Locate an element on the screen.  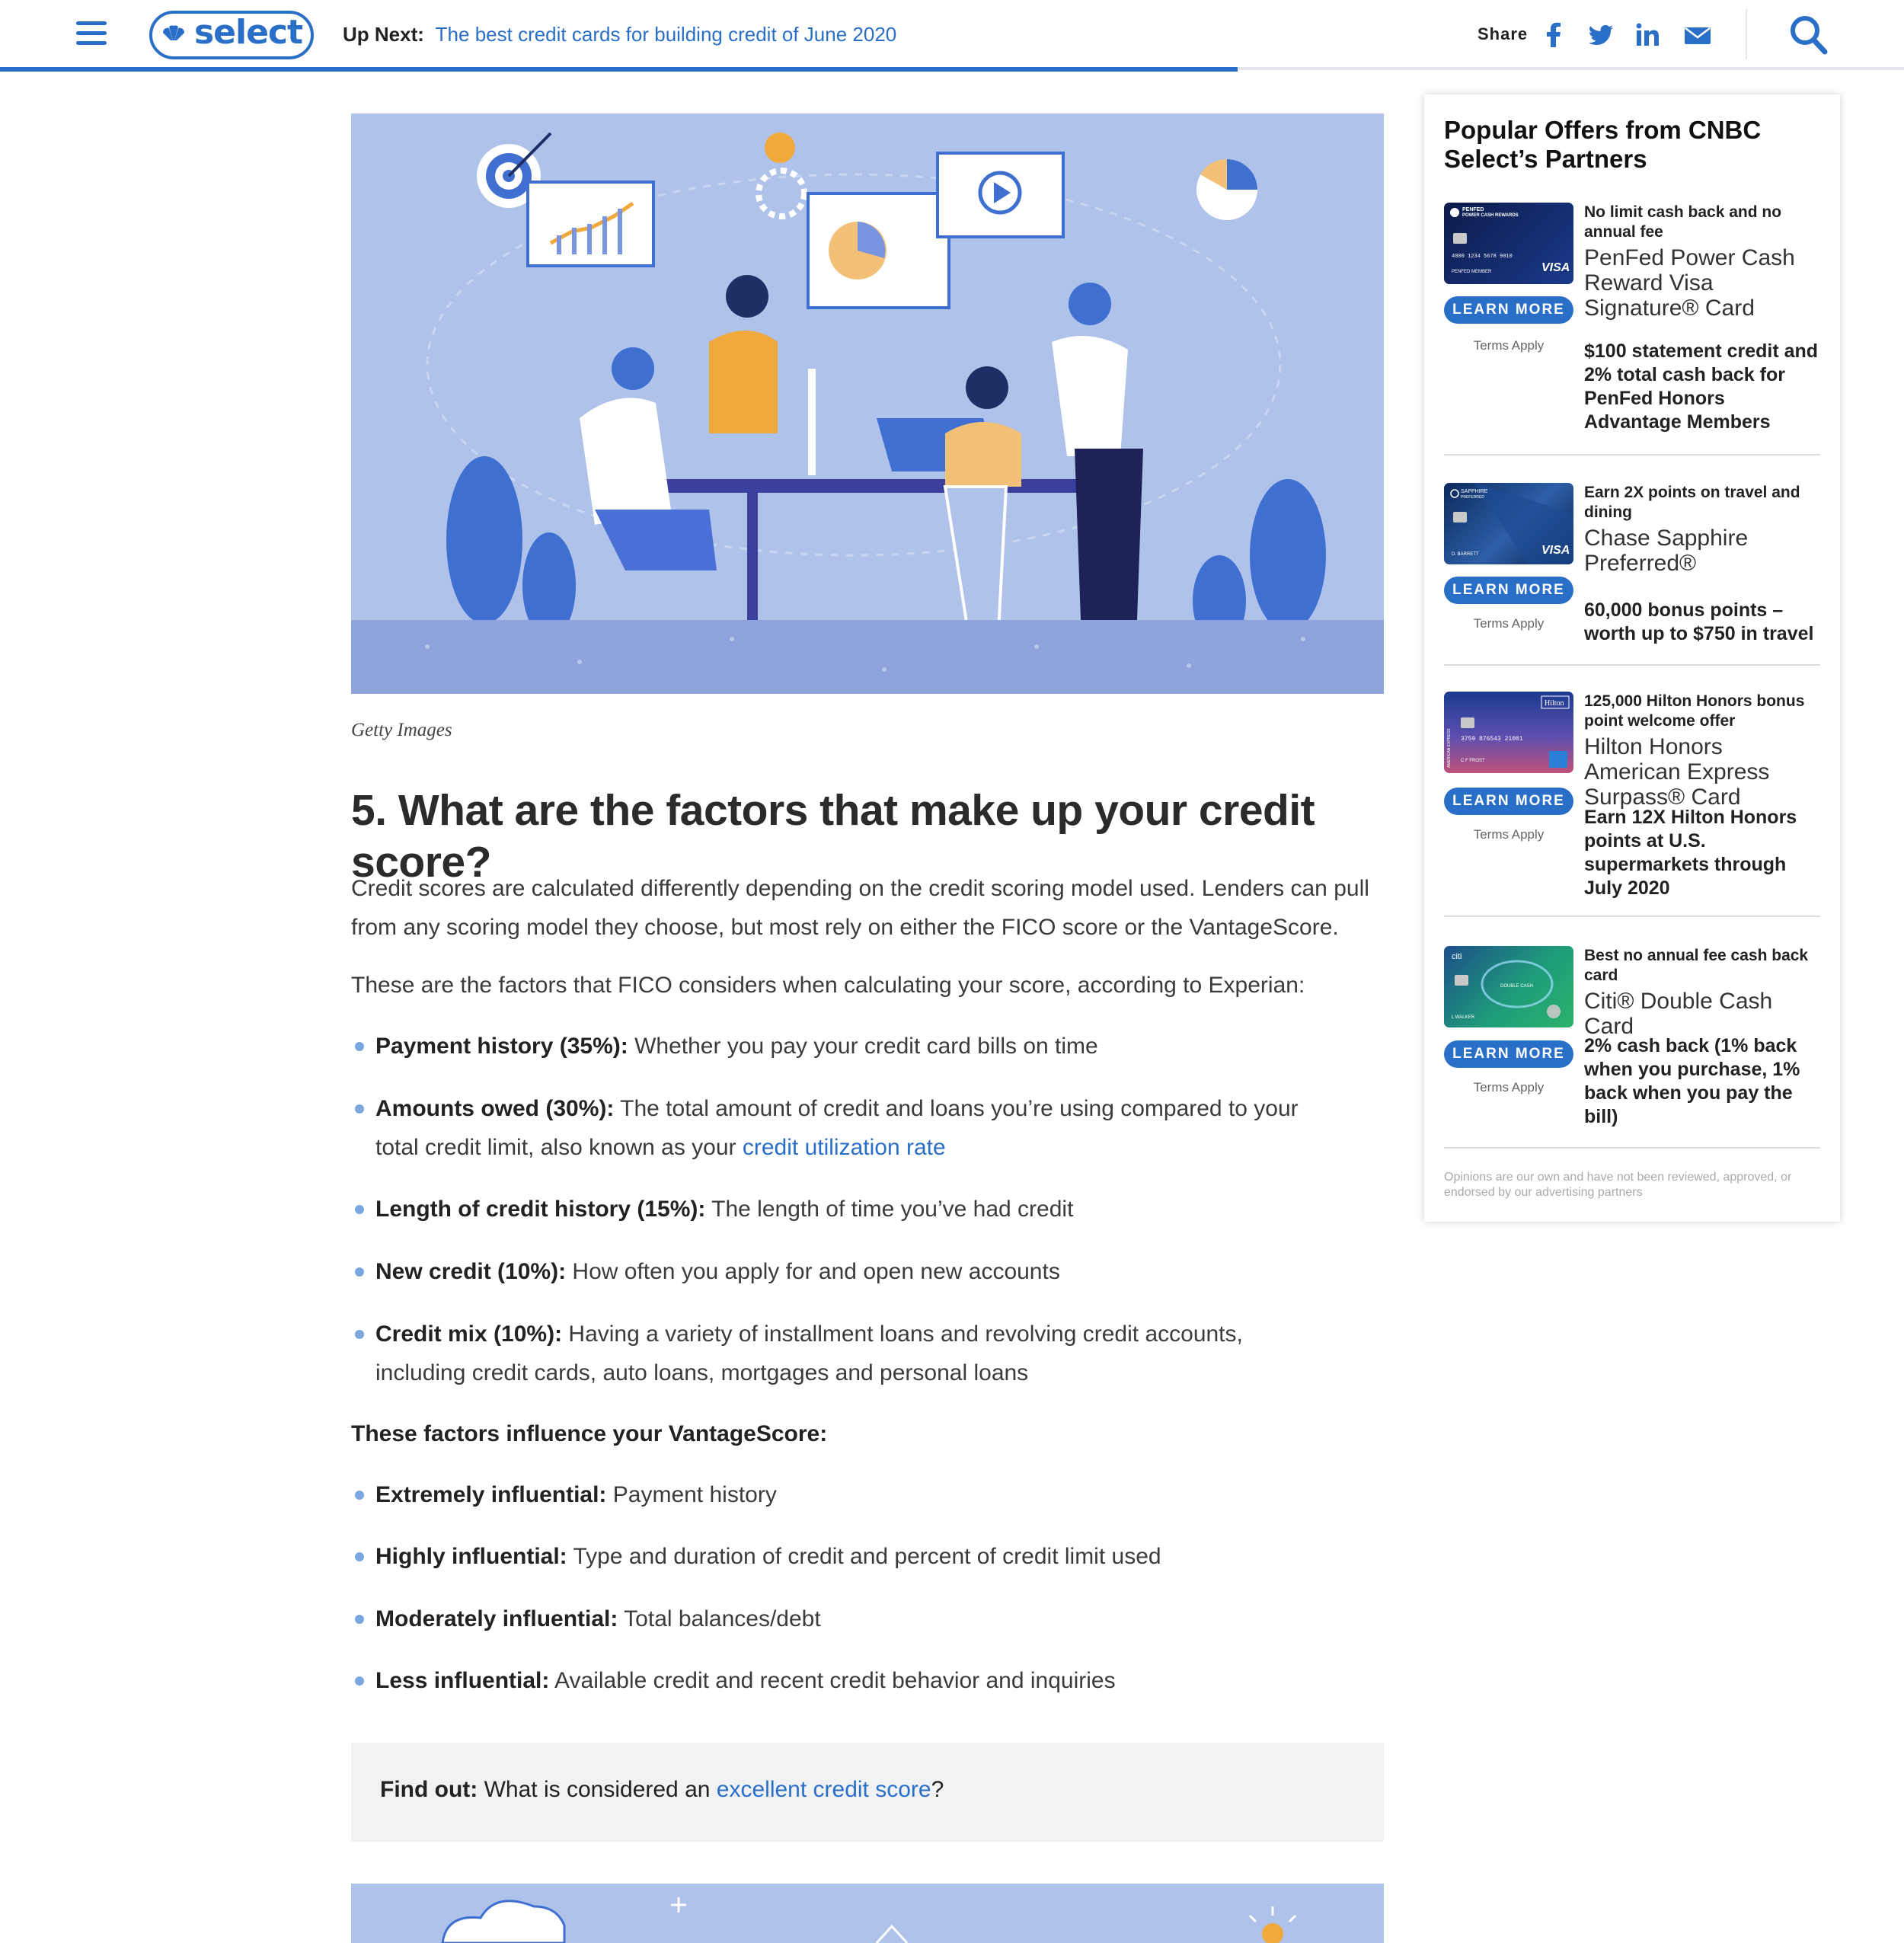
offer-card-name: Chase Sapphire Preferred® is located at coordinates (1702, 551).